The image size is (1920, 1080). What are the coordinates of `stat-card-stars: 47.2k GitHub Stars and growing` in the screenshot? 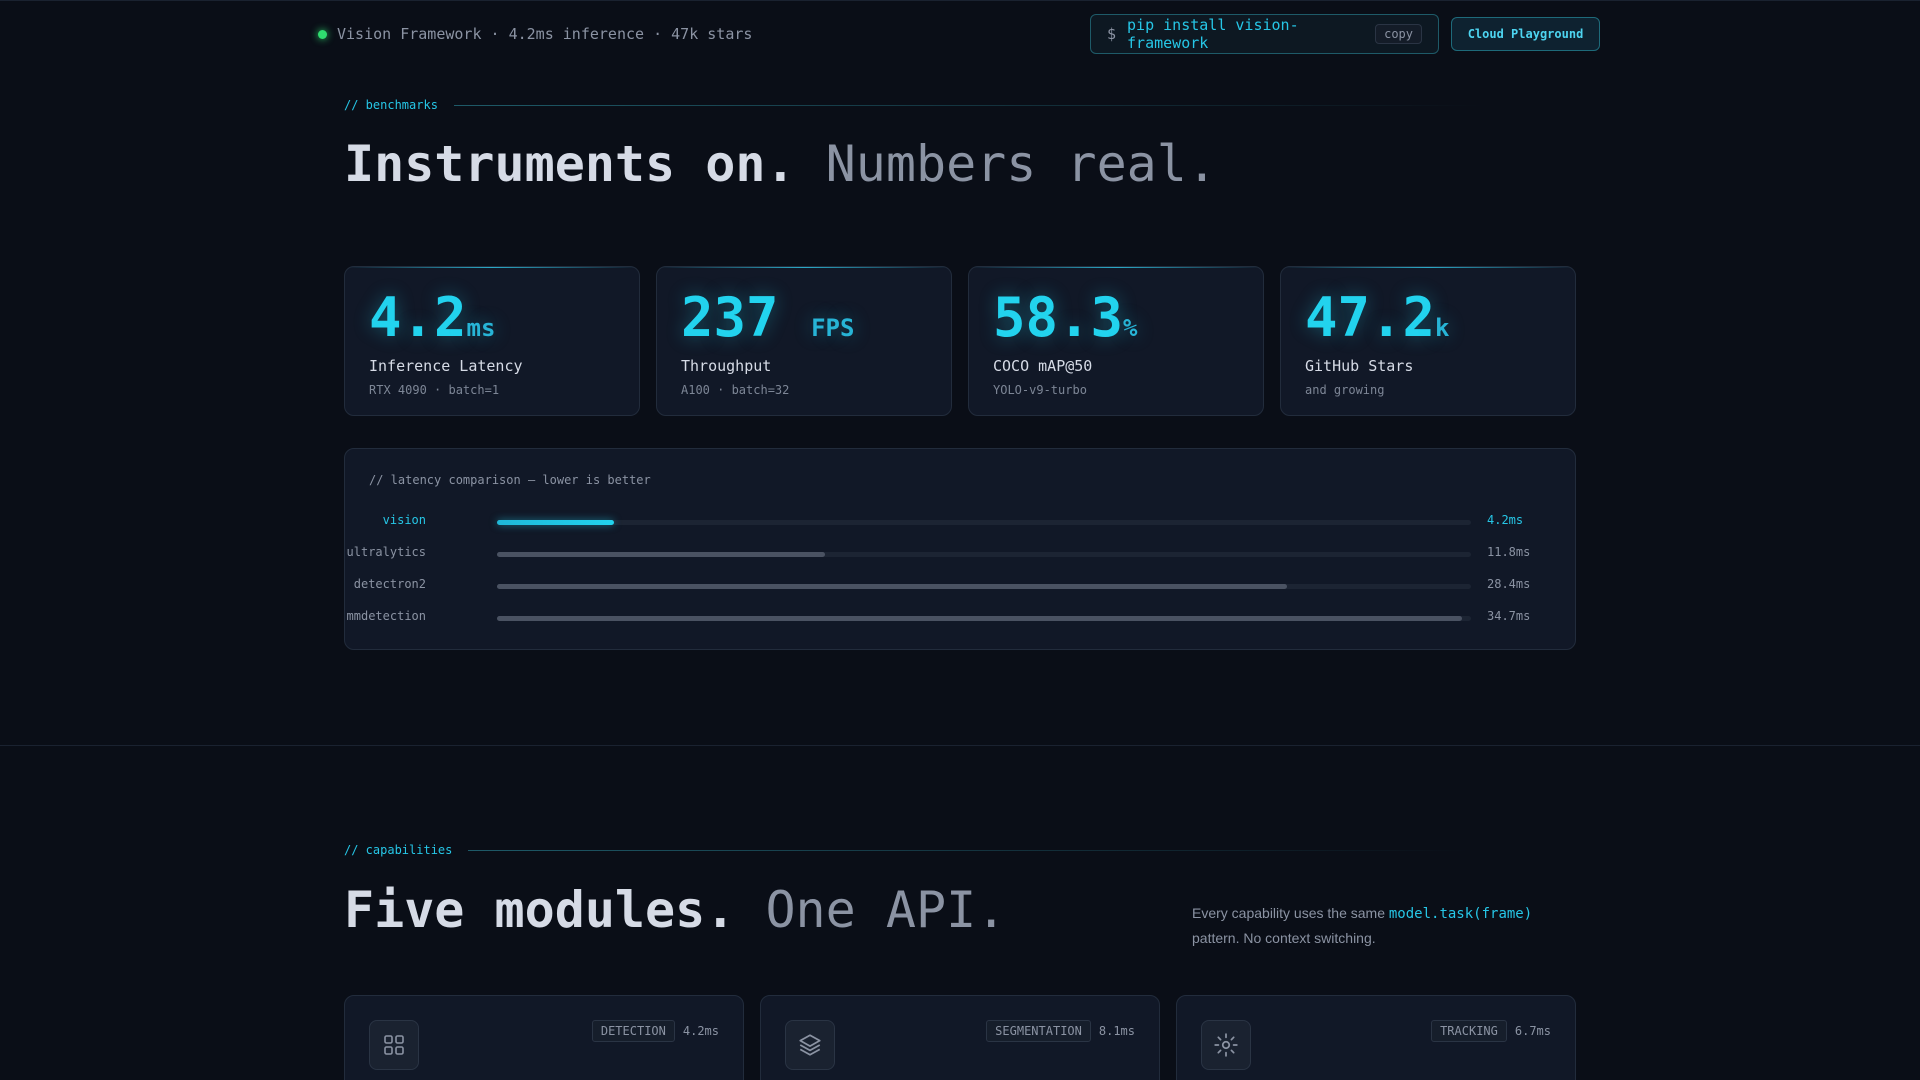 It's located at (1428, 341).